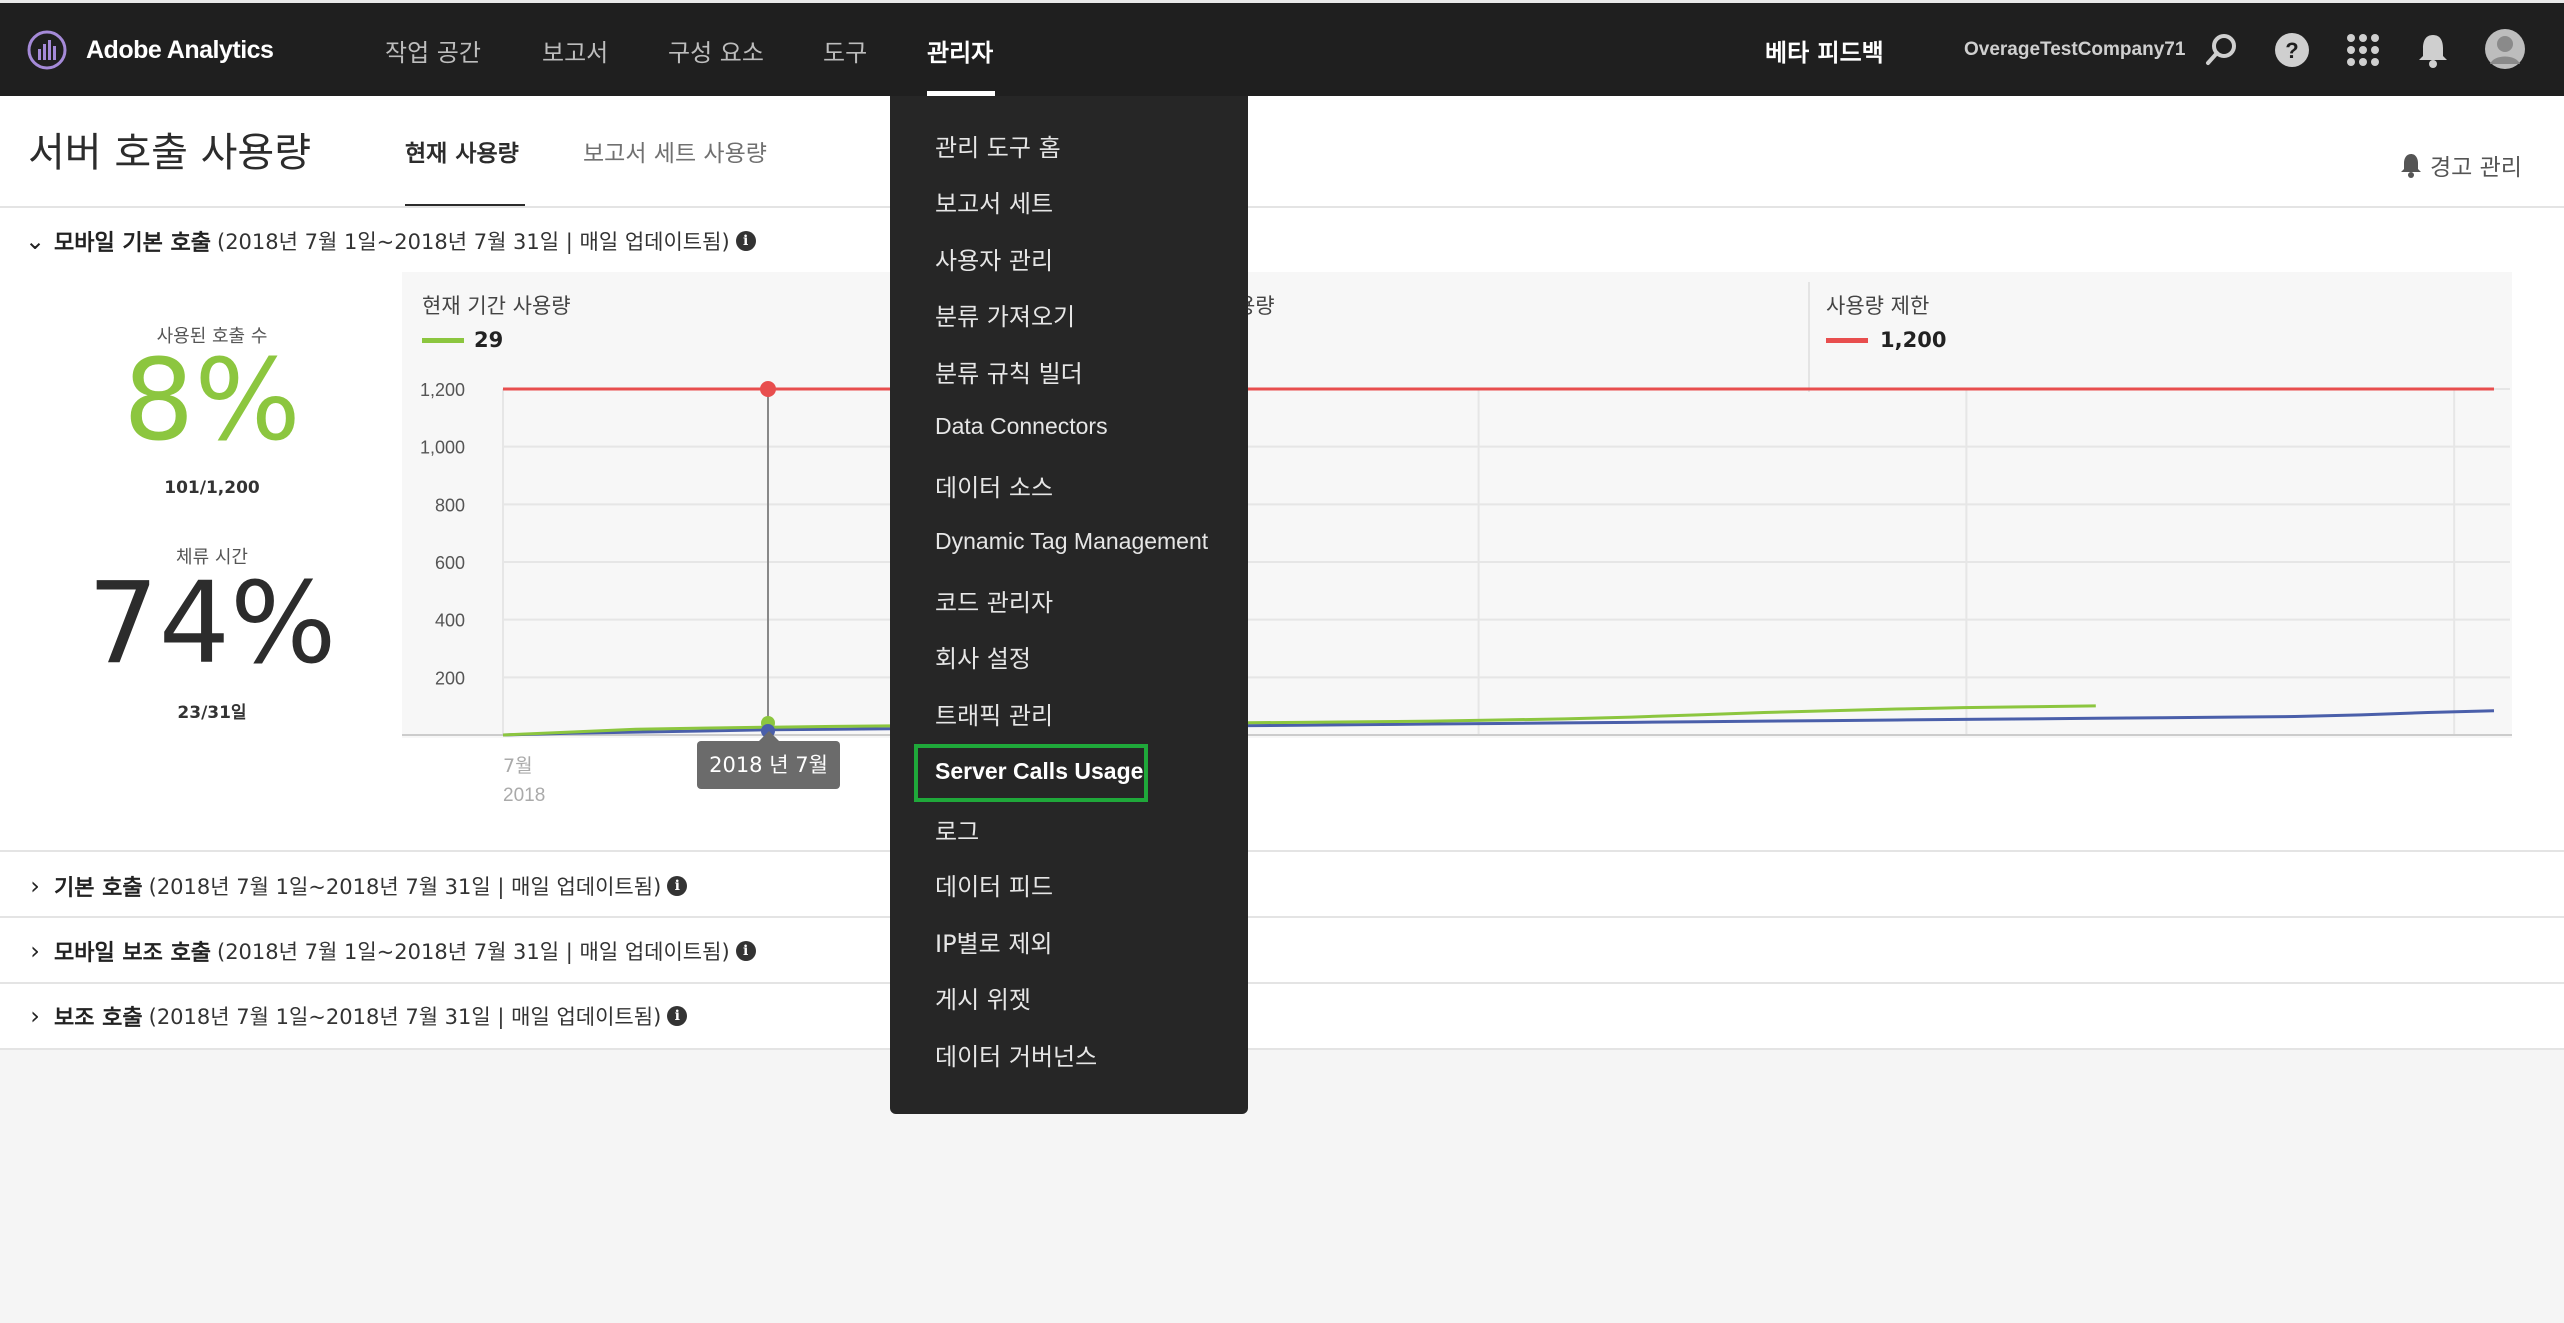 Image resolution: width=2564 pixels, height=1323 pixels. What do you see at coordinates (1021, 426) in the screenshot?
I see `menu-item-data-connectors: Data Connectors` at bounding box center [1021, 426].